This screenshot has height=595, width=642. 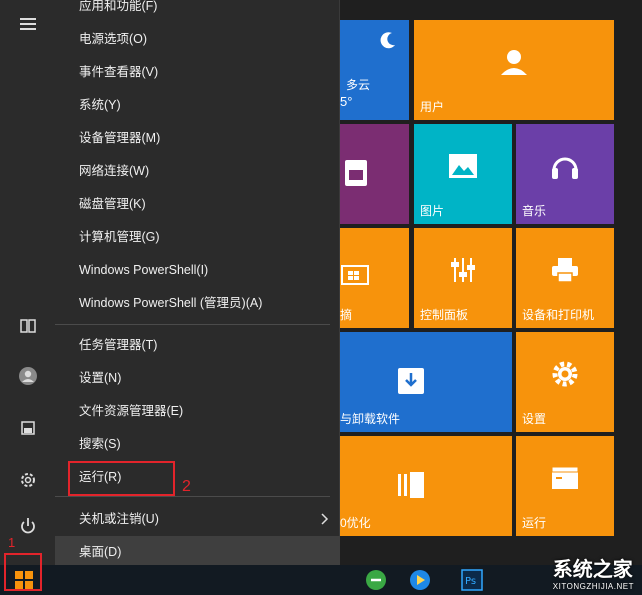 I want to click on tile-label-control-panel: 控制面板, so click(x=444, y=315).